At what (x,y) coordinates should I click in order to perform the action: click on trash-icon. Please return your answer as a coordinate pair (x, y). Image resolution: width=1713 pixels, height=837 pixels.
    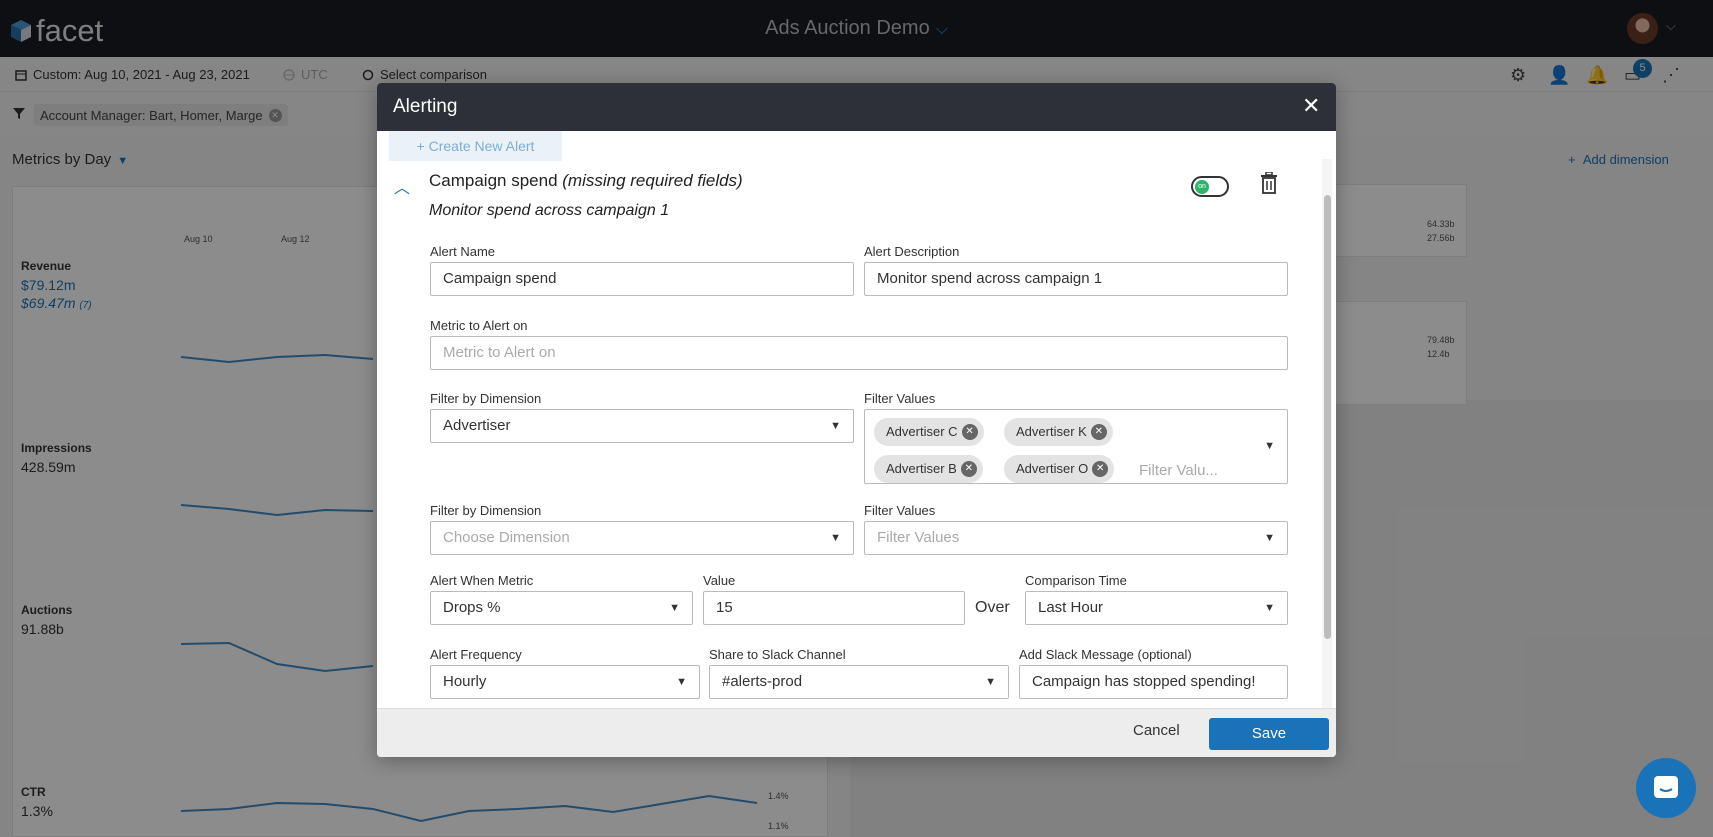
    Looking at the image, I should click on (1269, 183).